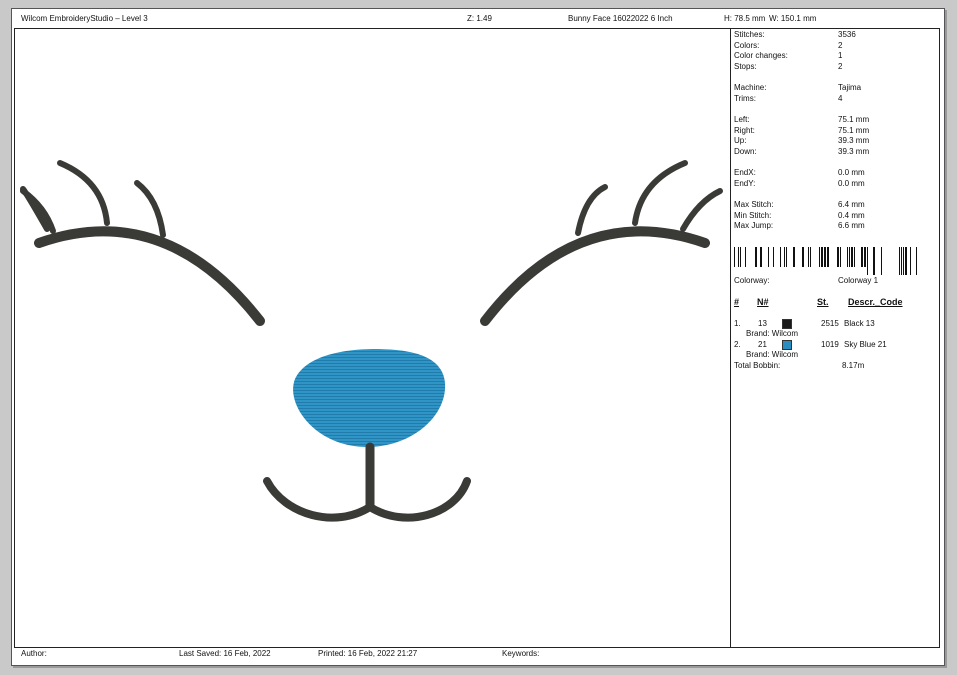 This screenshot has width=957, height=675. What do you see at coordinates (620, 18) in the screenshot?
I see `design-name: Bunny Face 16022022 6 Inch` at bounding box center [620, 18].